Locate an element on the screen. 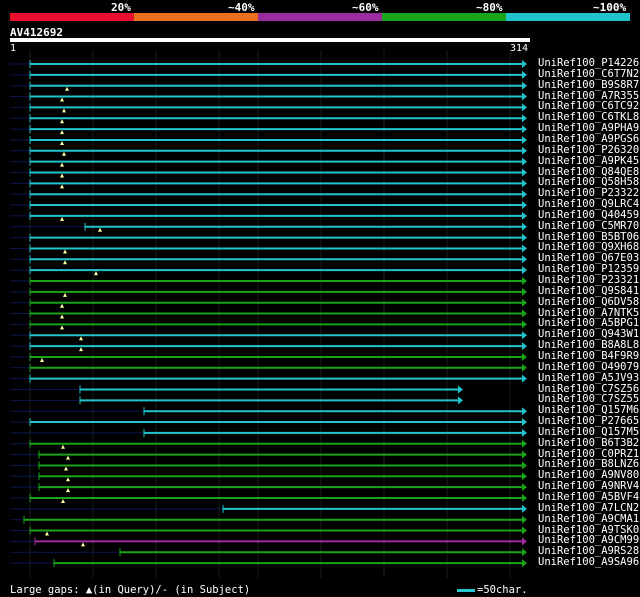 This screenshot has height=597, width=640. hit-accession: UniRef100_A5JV93 is located at coordinates (588, 378).